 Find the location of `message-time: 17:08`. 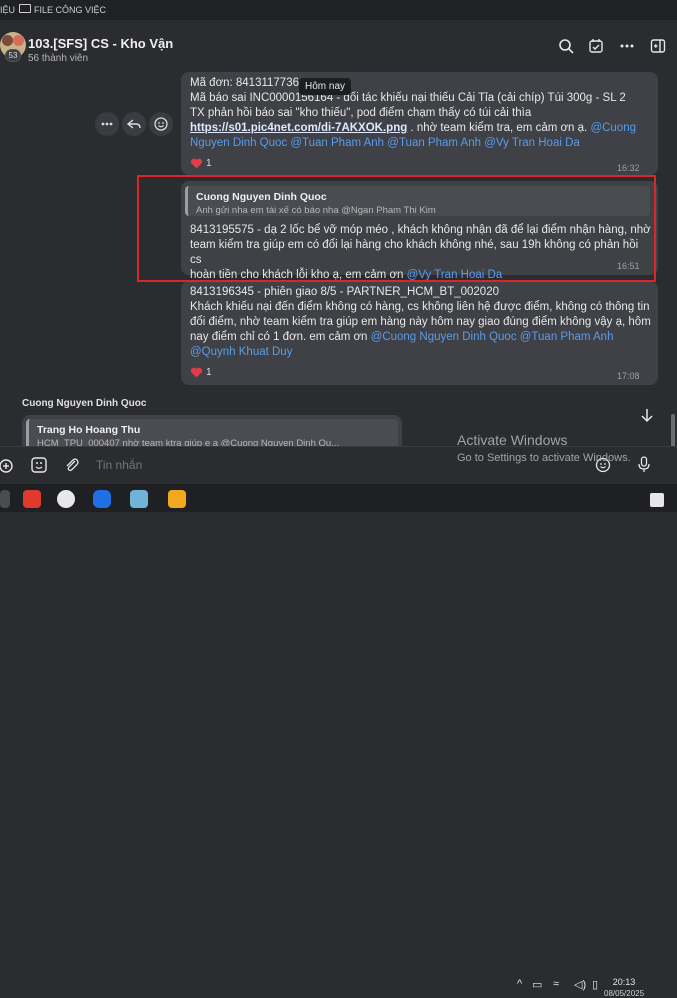

message-time: 17:08 is located at coordinates (628, 376).